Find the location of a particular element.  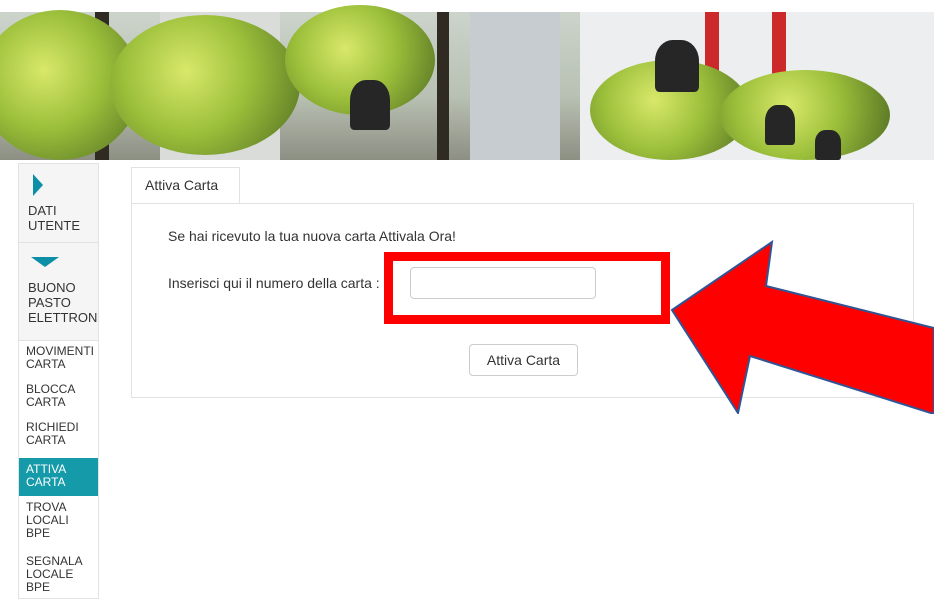

sidebar-section-buono-pasto: BUONO PASTO ELETTRONICO is located at coordinates (58, 292).